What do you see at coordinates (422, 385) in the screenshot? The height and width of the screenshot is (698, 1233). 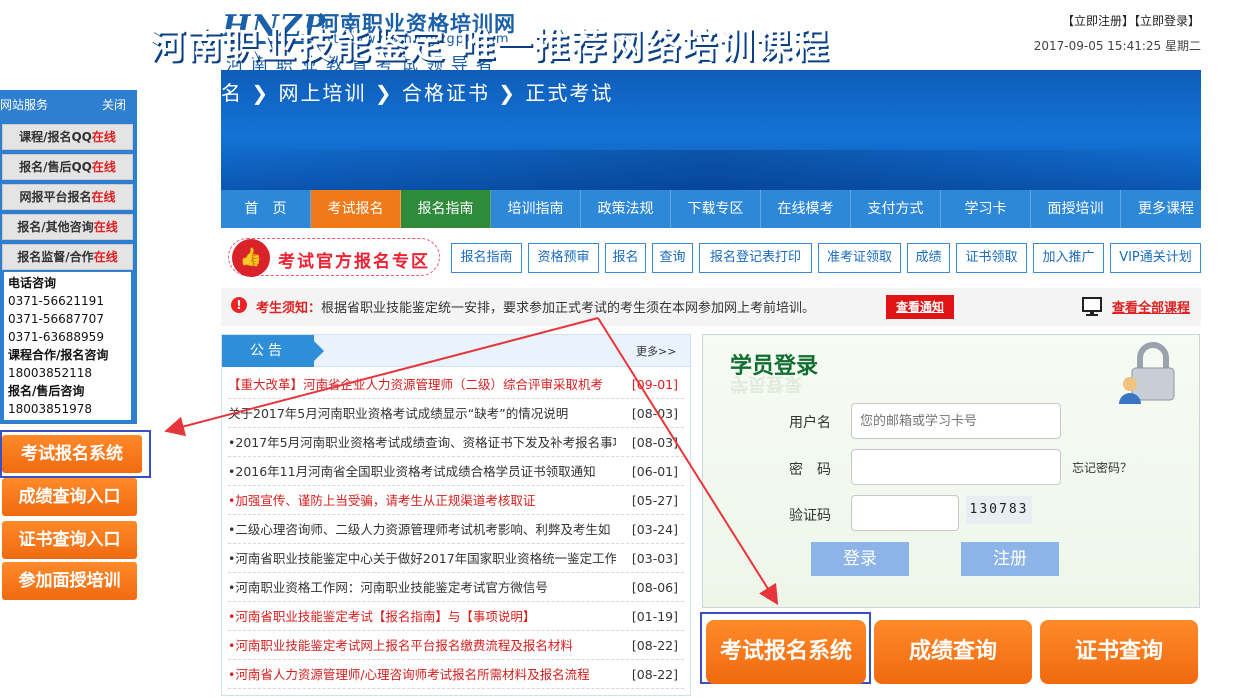 I see `announcement-title: 【重大改革】河南省企业人力资源管理师（二级）综合评审采取机考` at bounding box center [422, 385].